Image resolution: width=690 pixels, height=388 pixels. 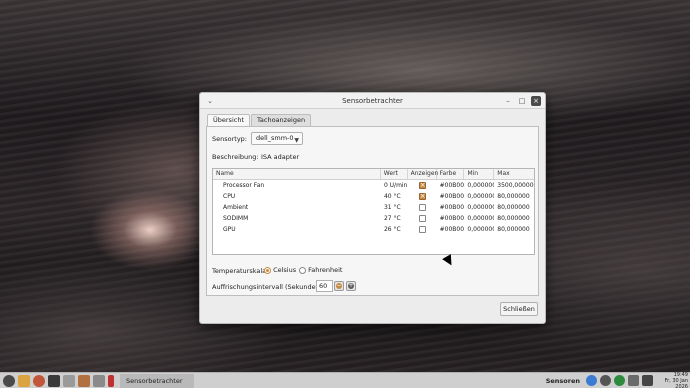 I want to click on minimize-button: –, so click(x=508, y=101).